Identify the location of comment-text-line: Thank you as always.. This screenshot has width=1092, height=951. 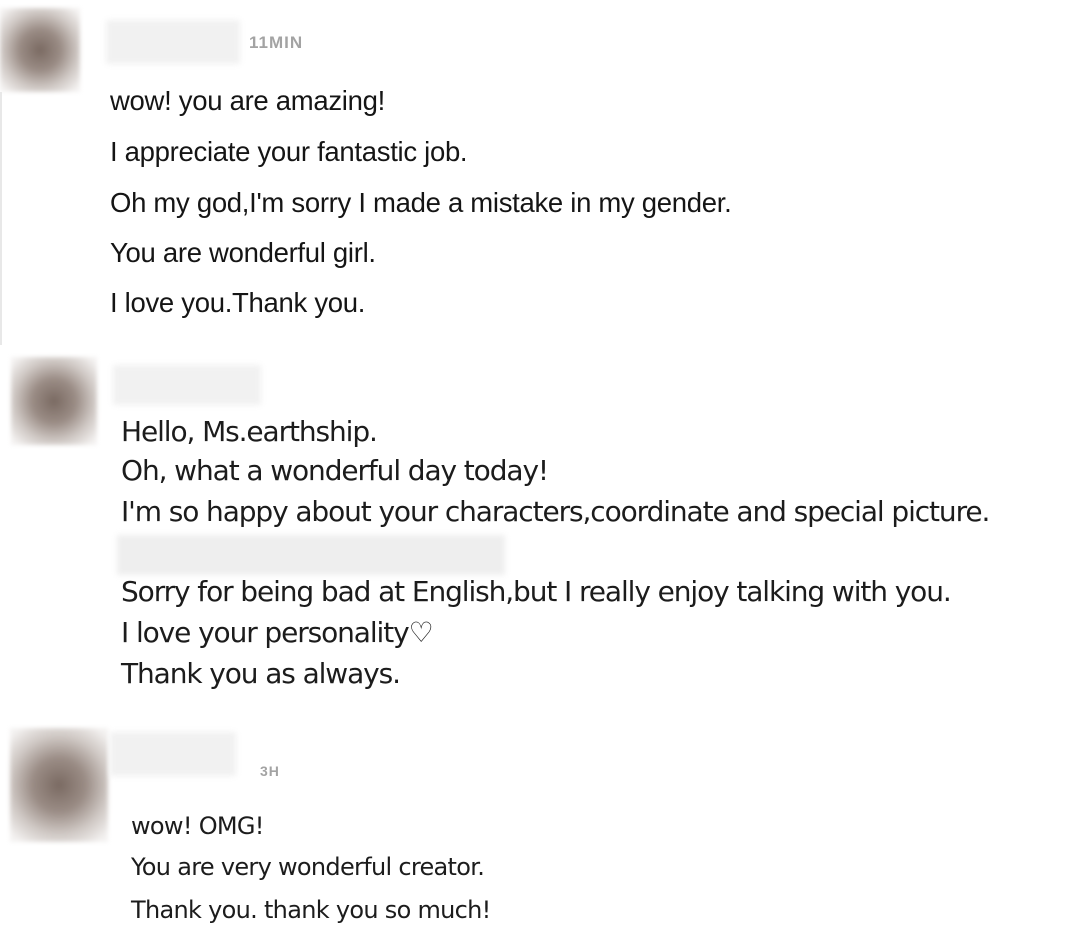
(261, 673).